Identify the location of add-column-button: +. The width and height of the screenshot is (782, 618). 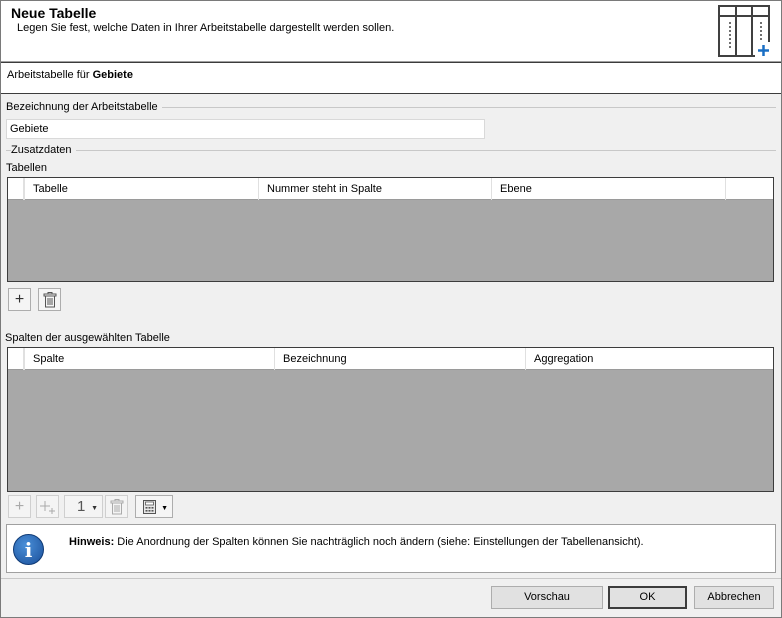
(19, 506).